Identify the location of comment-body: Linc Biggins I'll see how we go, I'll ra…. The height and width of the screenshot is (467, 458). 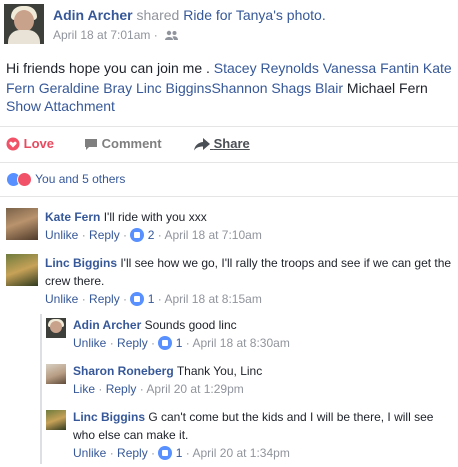
(249, 272).